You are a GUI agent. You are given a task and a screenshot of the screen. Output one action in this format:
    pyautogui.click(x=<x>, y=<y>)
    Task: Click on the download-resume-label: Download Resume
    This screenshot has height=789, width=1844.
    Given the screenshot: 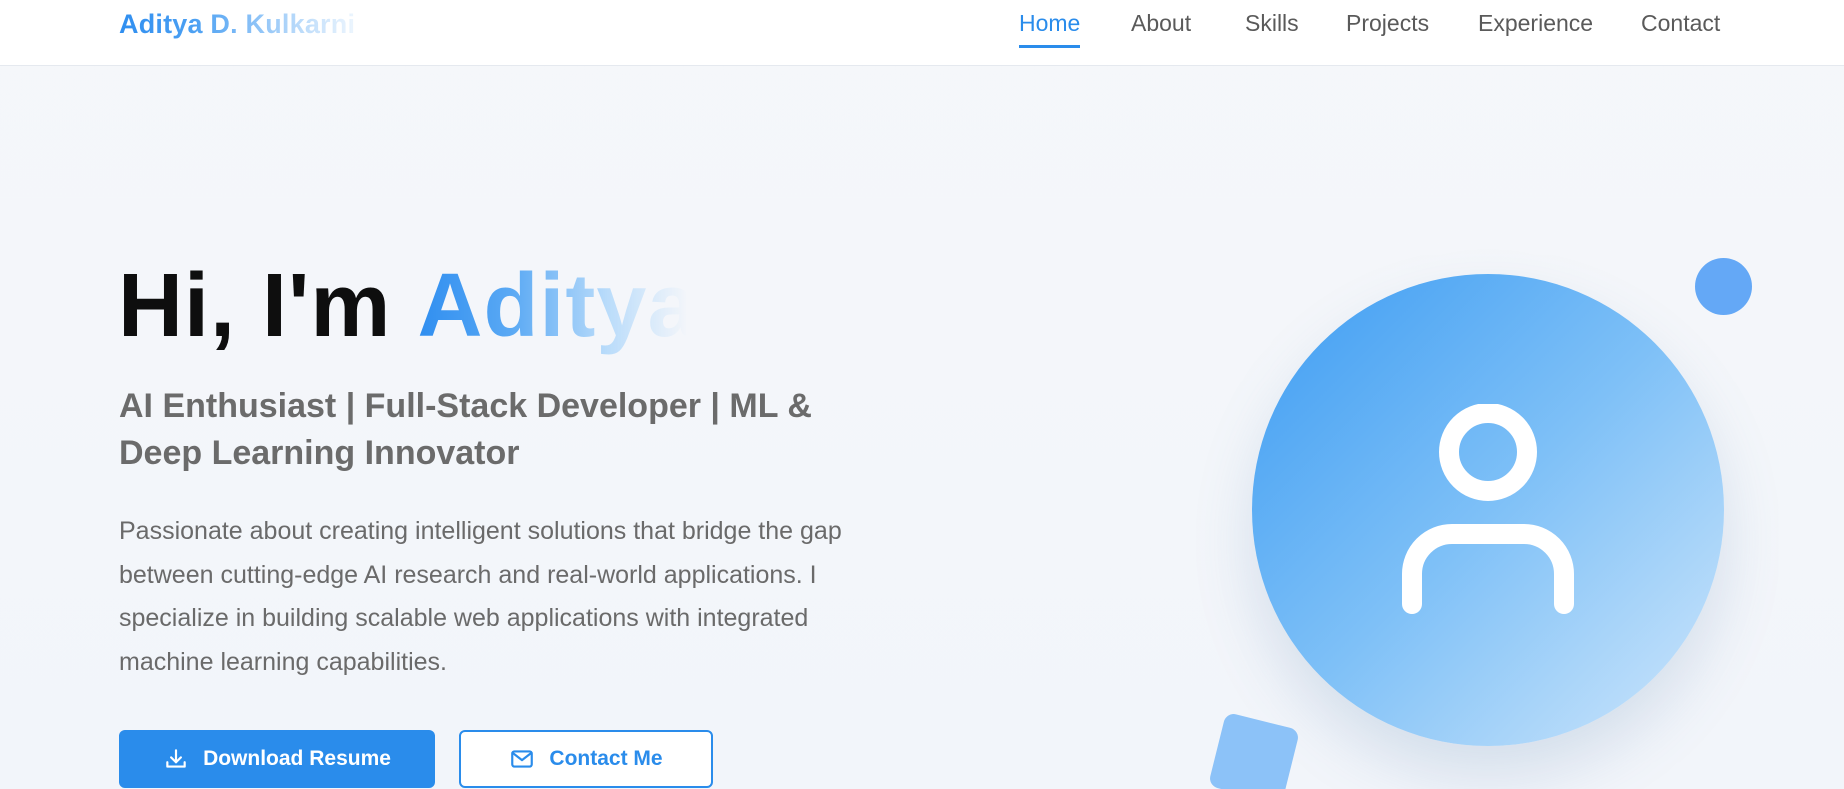 What is the action you would take?
    pyautogui.click(x=297, y=758)
    